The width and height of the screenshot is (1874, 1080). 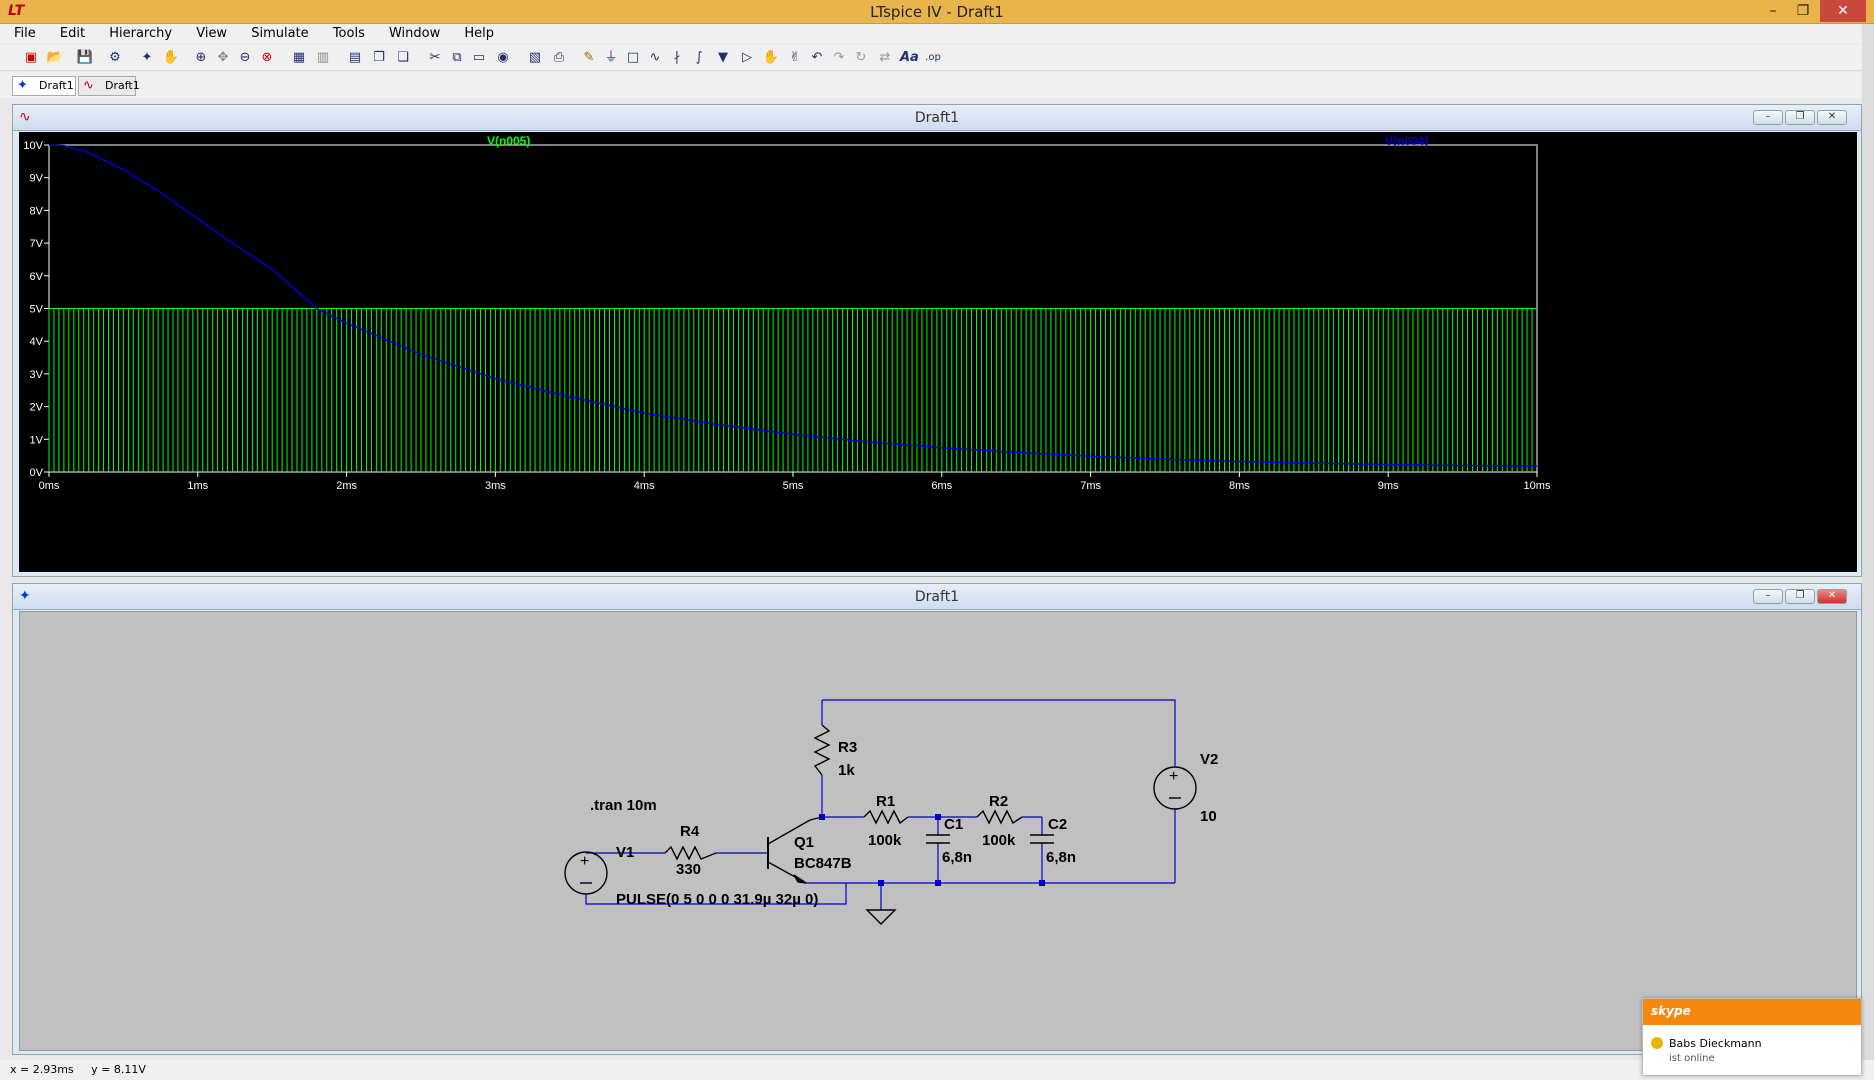 What do you see at coordinates (109, 86) in the screenshot?
I see `tab-waveform: ∿ Draft1` at bounding box center [109, 86].